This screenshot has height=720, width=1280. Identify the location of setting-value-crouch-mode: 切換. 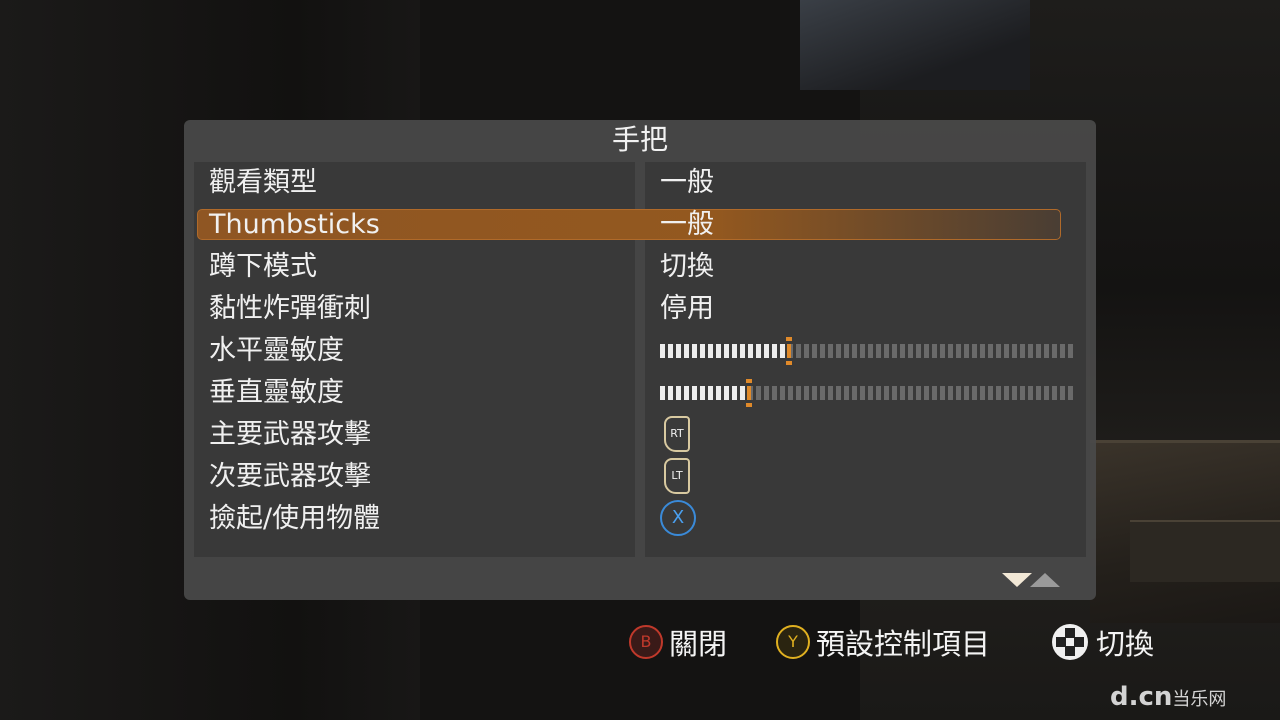
(687, 267).